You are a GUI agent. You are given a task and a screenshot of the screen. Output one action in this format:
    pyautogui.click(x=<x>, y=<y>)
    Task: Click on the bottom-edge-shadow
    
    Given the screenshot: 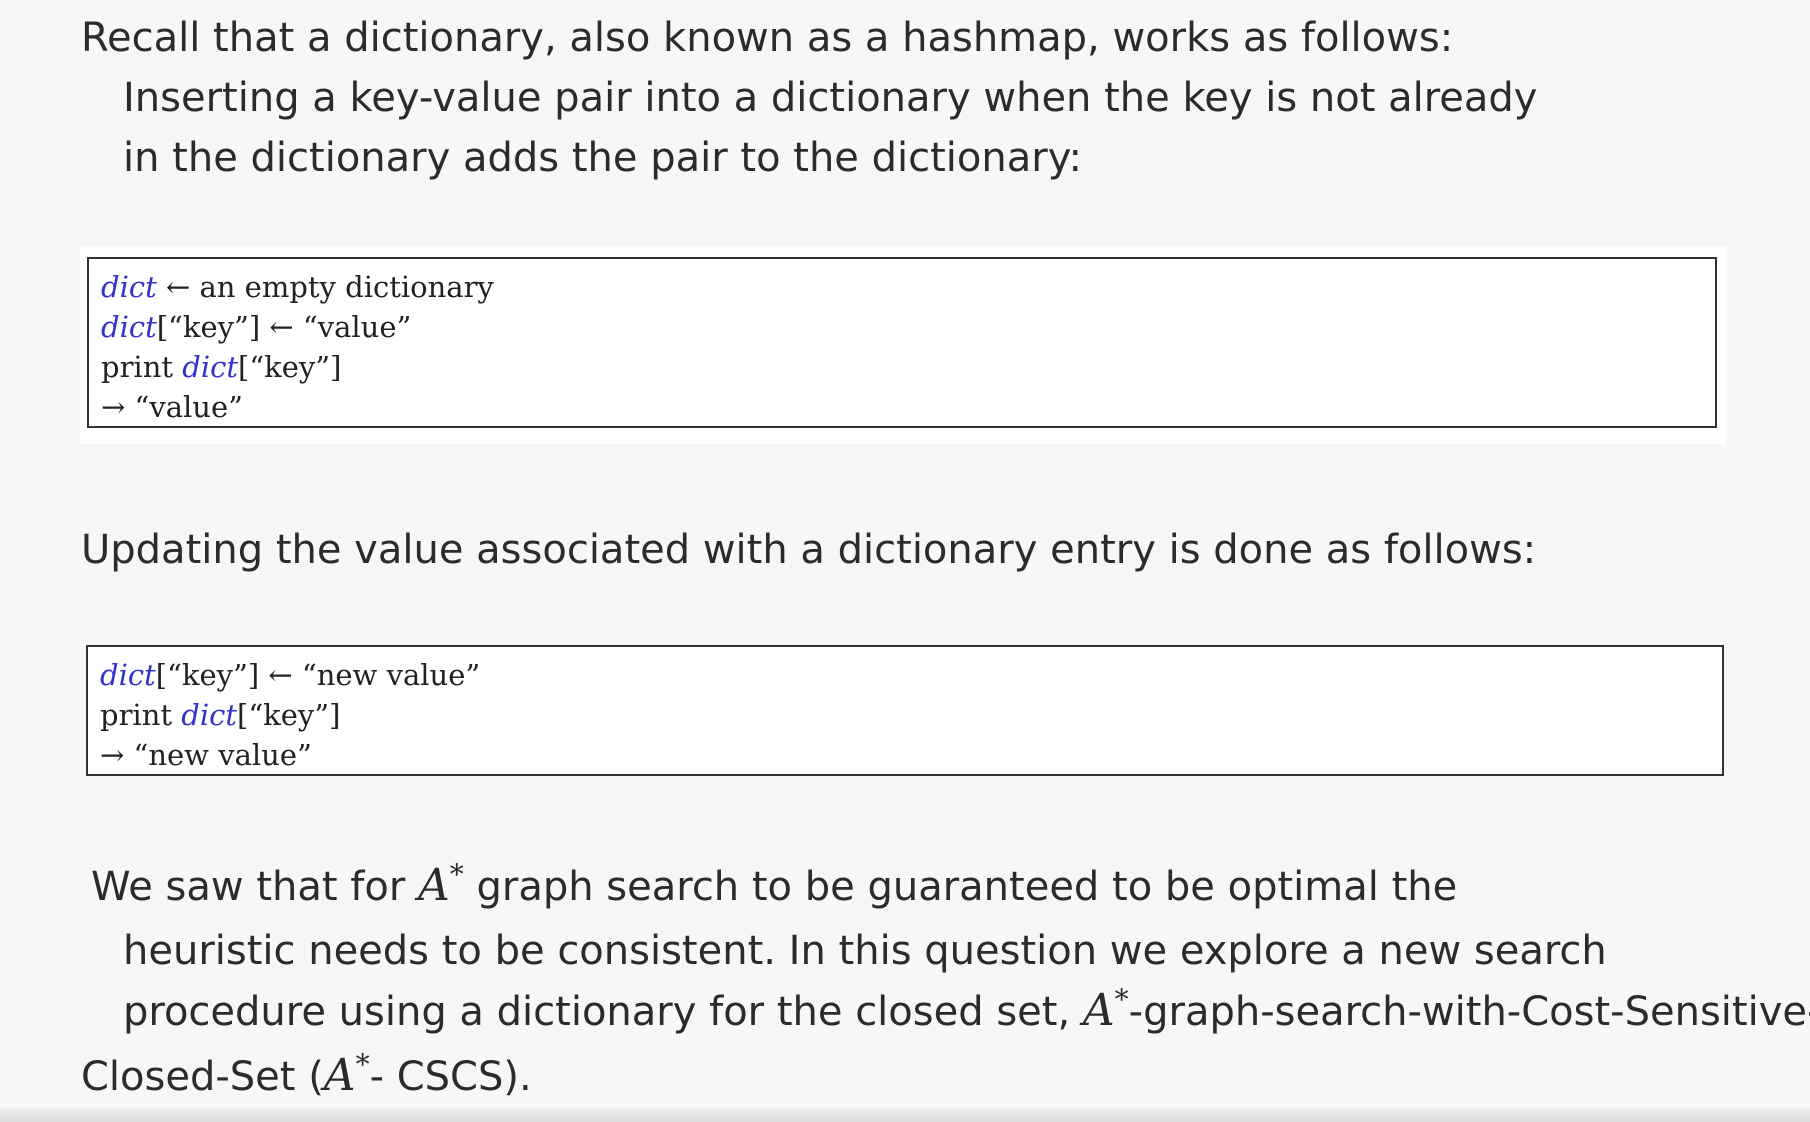 What is the action you would take?
    pyautogui.click(x=905, y=1115)
    